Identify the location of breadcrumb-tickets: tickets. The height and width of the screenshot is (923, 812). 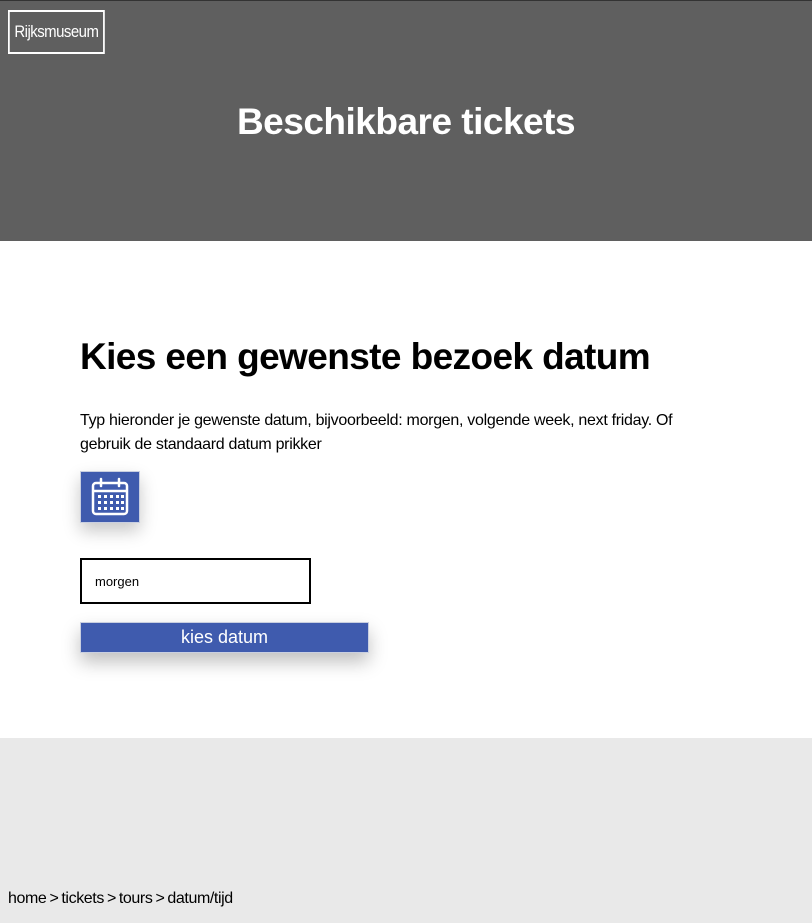
(82, 898).